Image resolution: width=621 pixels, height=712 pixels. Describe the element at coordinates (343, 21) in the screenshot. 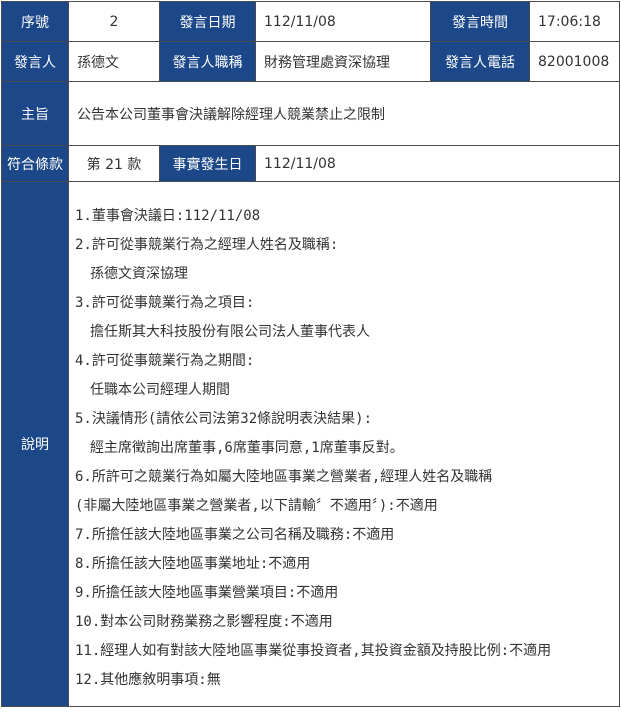

I see `date-value: 112/11/08` at that location.